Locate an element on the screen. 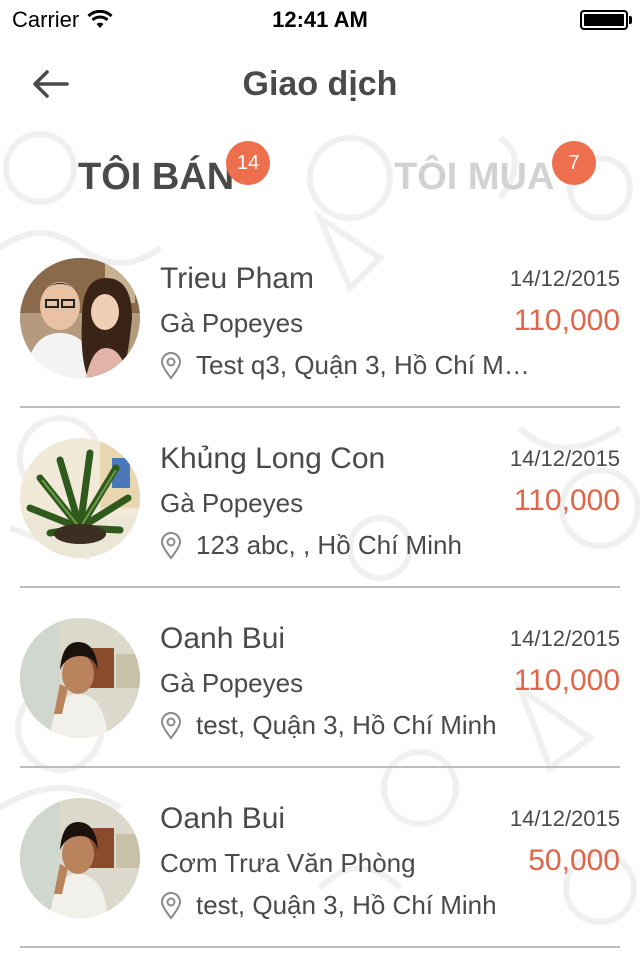 Image resolution: width=640 pixels, height=960 pixels. tab-toi-ban-badge: 14 is located at coordinates (248, 163).